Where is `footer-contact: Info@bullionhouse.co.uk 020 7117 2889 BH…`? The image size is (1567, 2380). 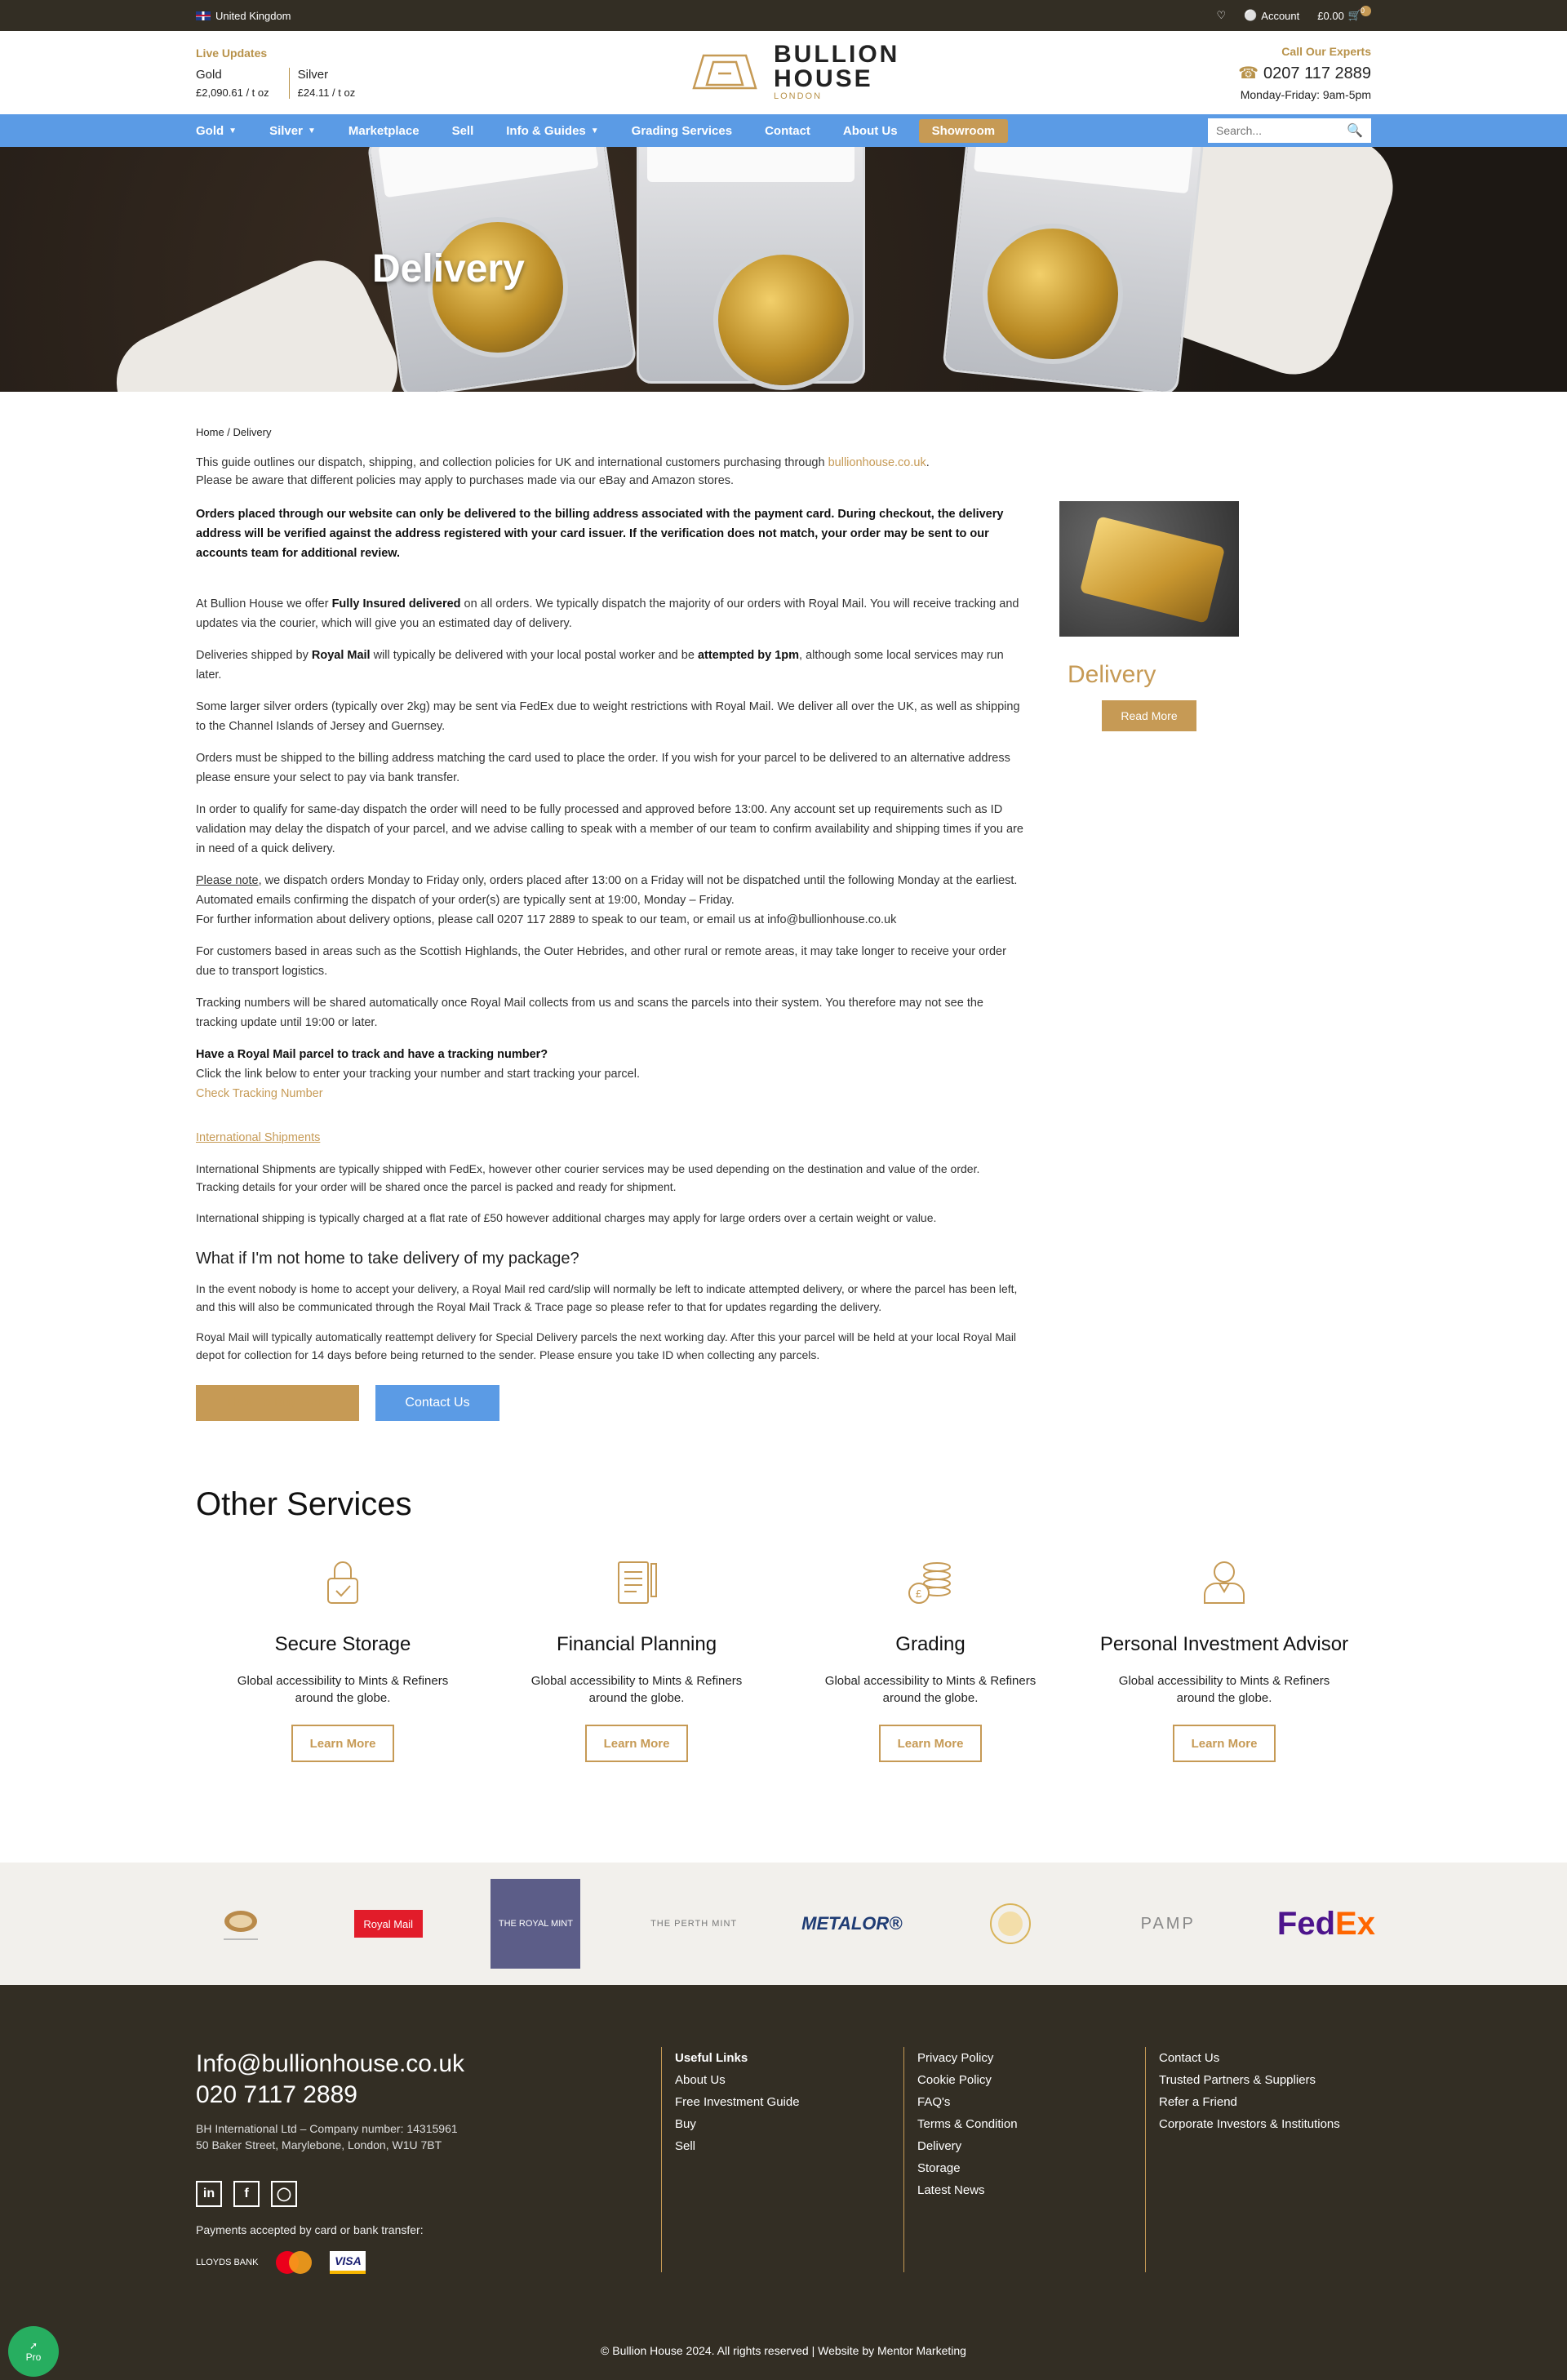 footer-contact: Info@bullionhouse.co.uk 020 7117 2889 BH… is located at coordinates (330, 2162).